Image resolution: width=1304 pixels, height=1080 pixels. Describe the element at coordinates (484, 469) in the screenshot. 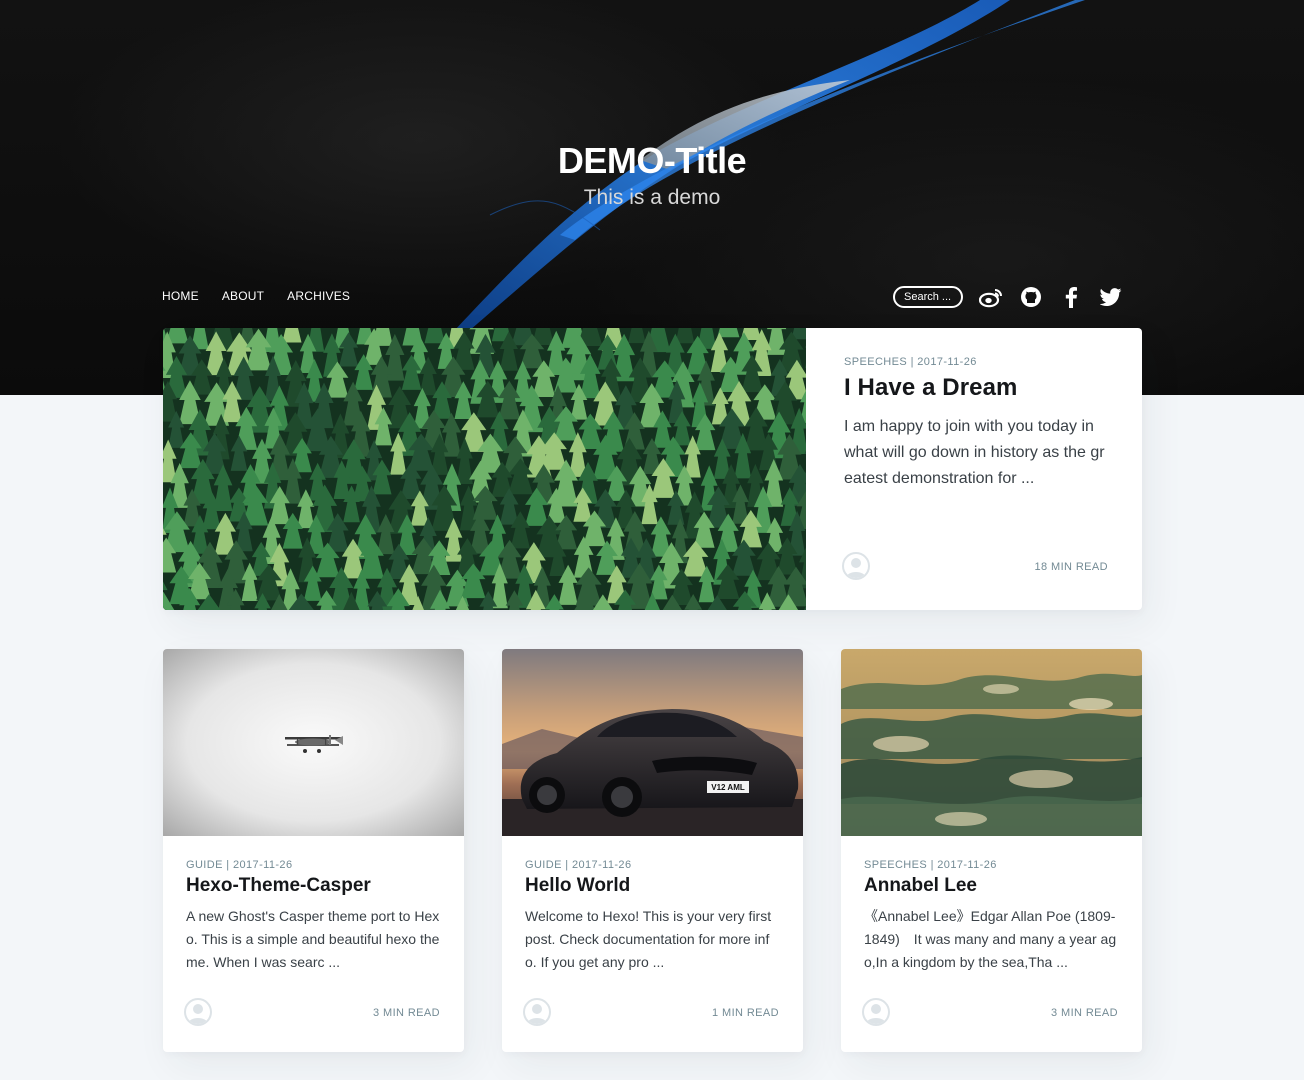

I see `featured-post-image` at that location.